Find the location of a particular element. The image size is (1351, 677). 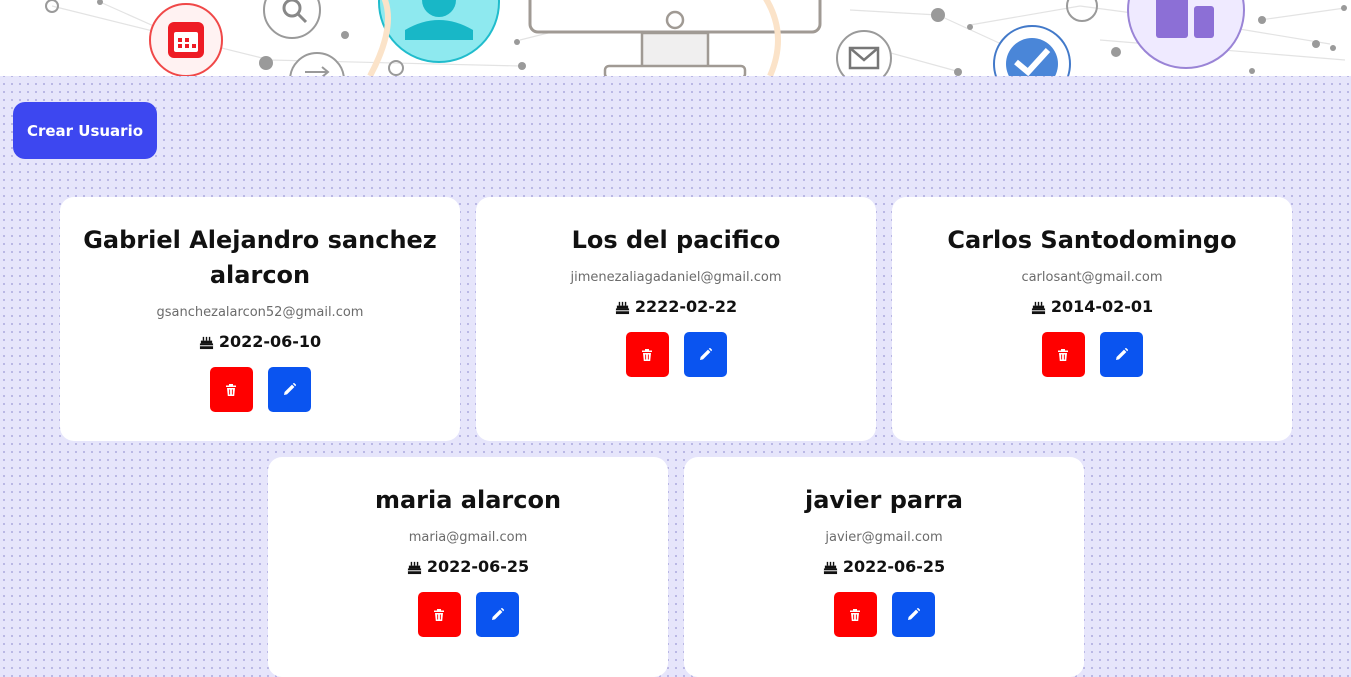

user-card: maria alarcon maria@gmail.com 2022-06-25 is located at coordinates (468, 567).